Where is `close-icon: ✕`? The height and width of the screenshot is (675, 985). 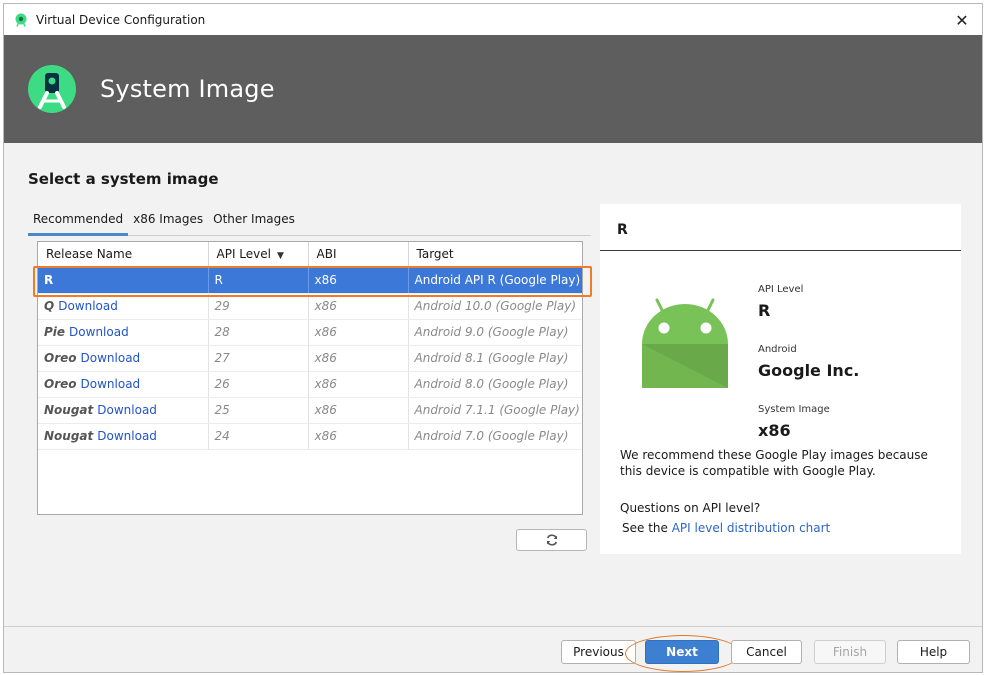
close-icon: ✕ is located at coordinates (962, 20).